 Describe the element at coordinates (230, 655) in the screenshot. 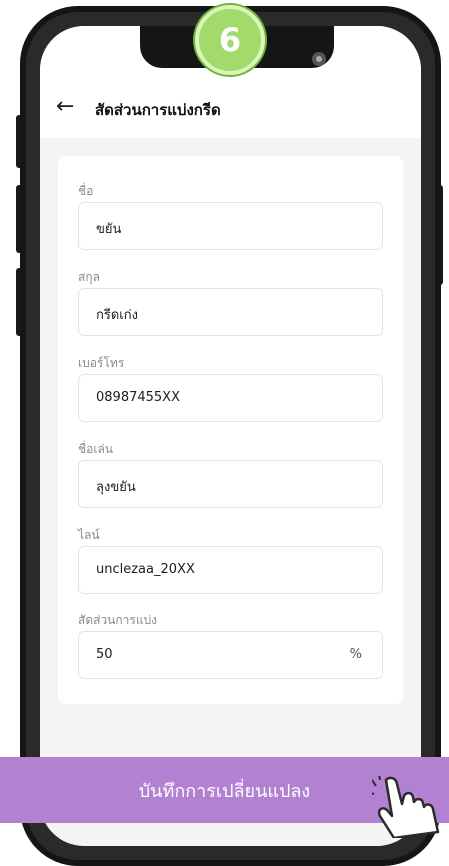

I see `share-percent-field: 50 %` at that location.